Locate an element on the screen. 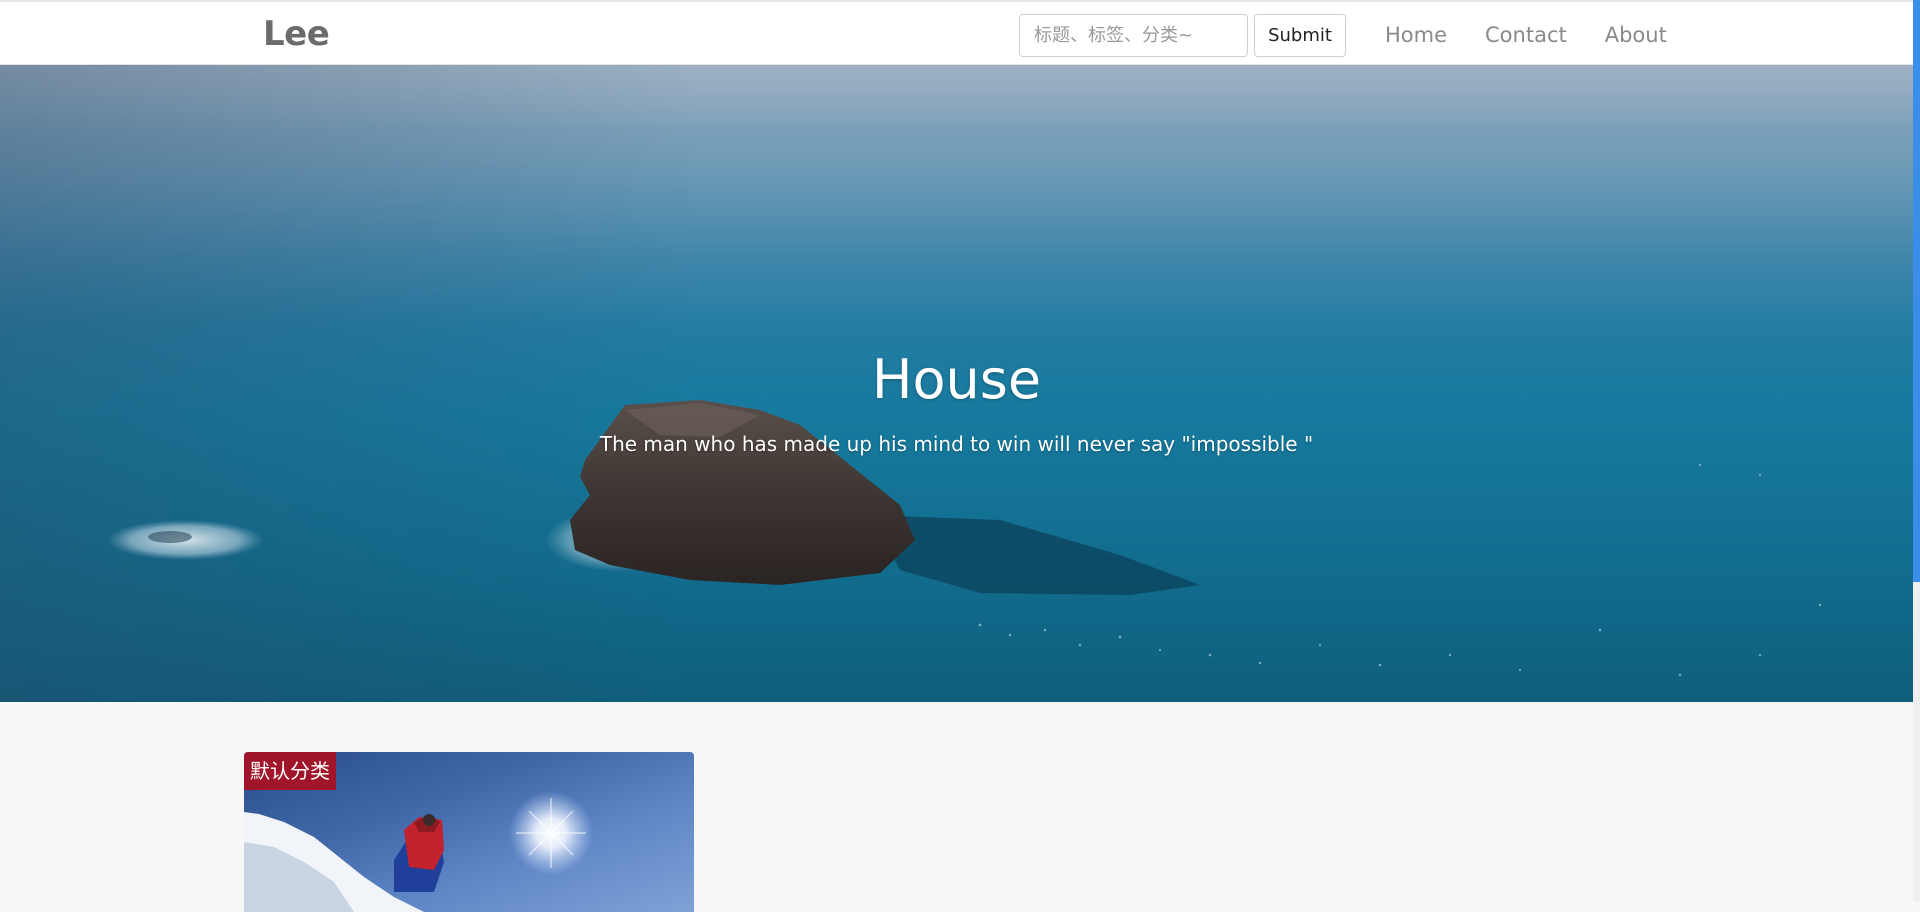 This screenshot has height=912, width=1920. submit-button: Submit is located at coordinates (1300, 35).